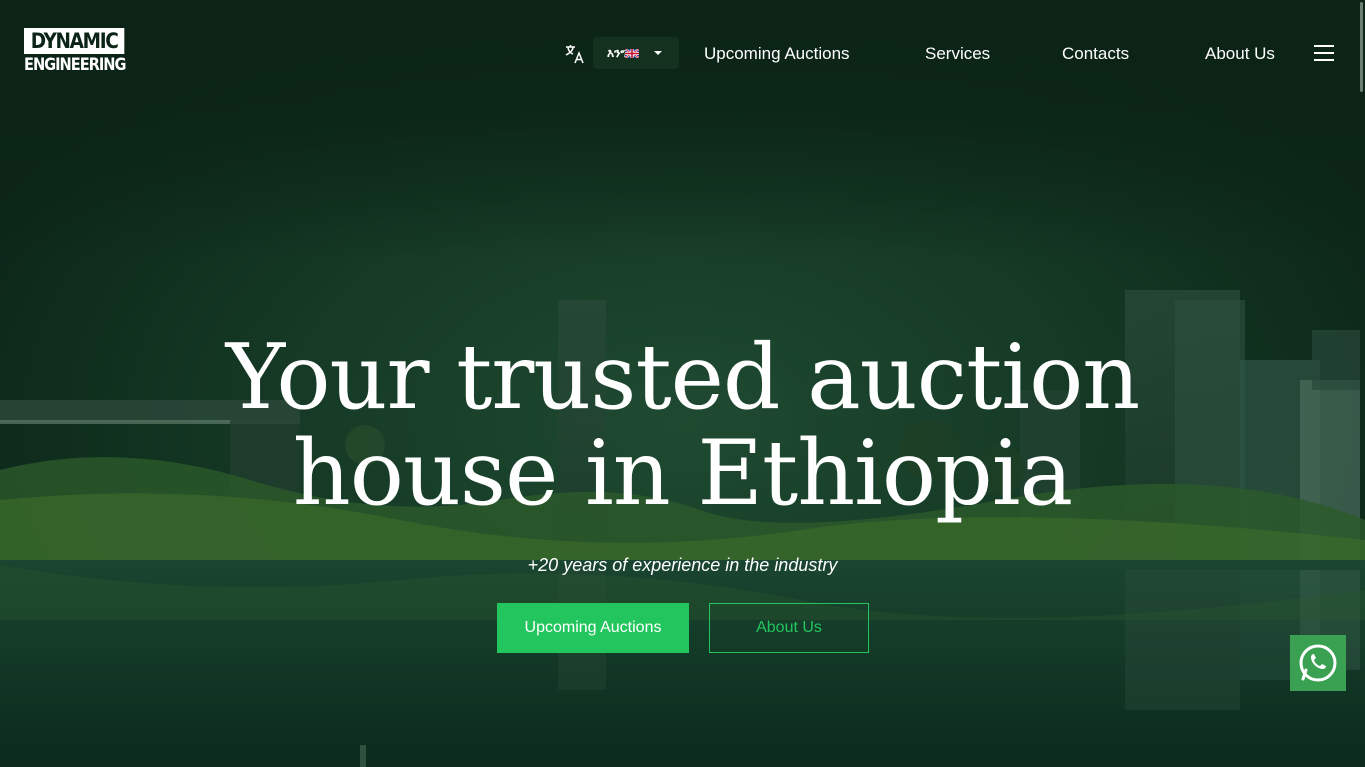 This screenshot has height=767, width=1365. What do you see at coordinates (574, 54) in the screenshot?
I see `translate-icon` at bounding box center [574, 54].